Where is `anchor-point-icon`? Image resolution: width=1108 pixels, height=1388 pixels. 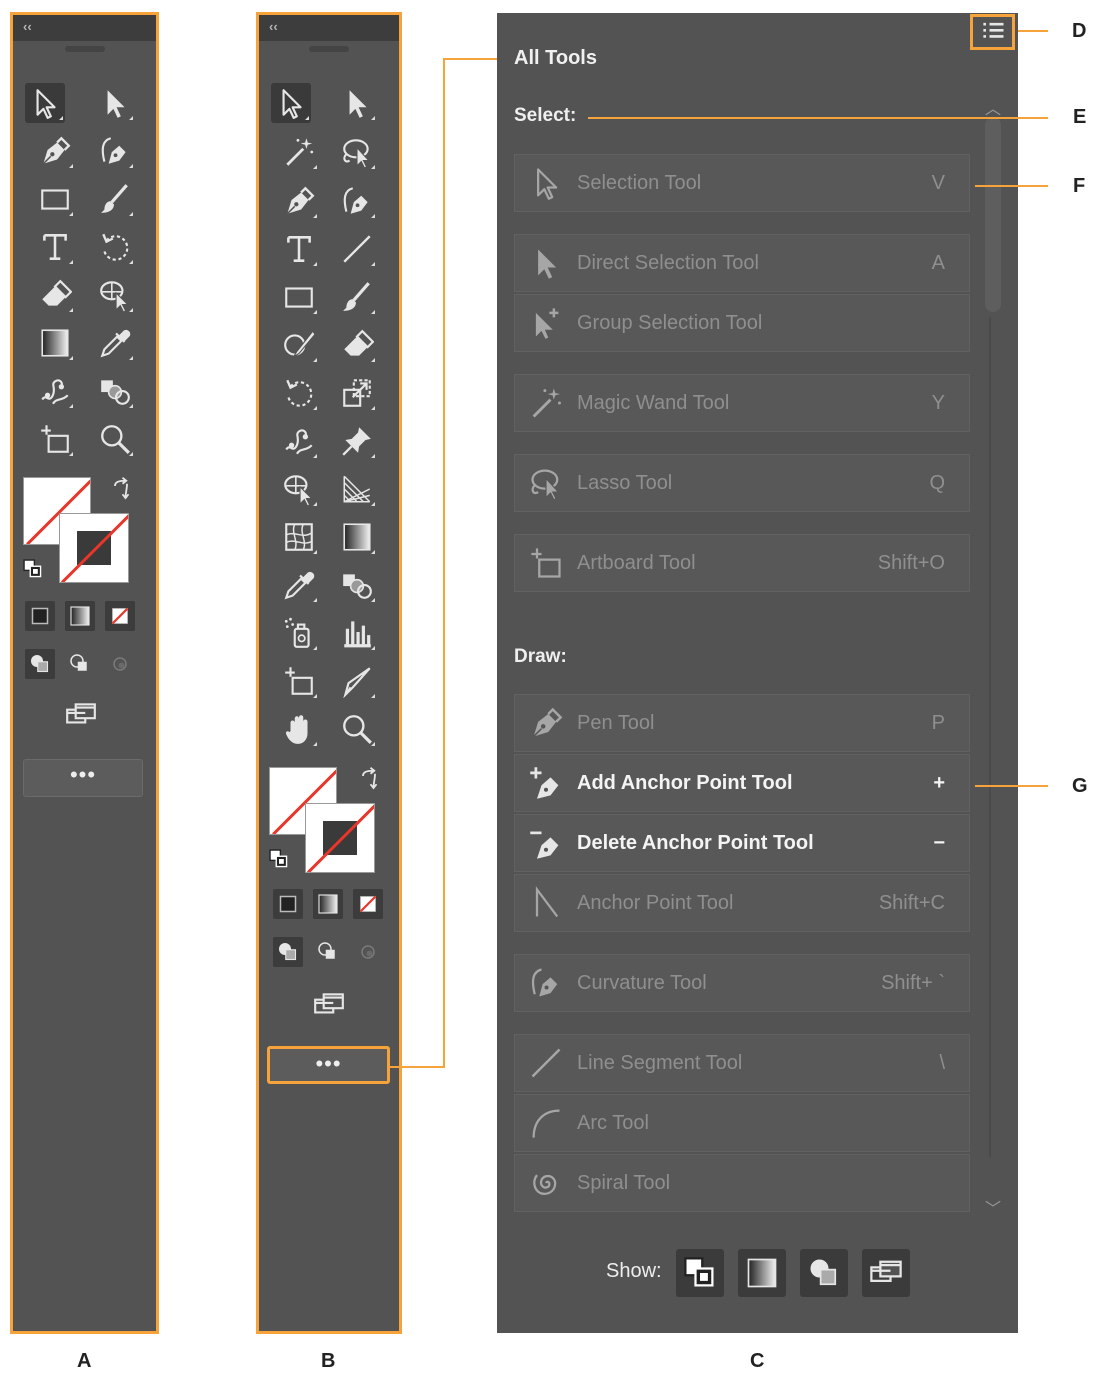
anchor-point-icon is located at coordinates (546, 903).